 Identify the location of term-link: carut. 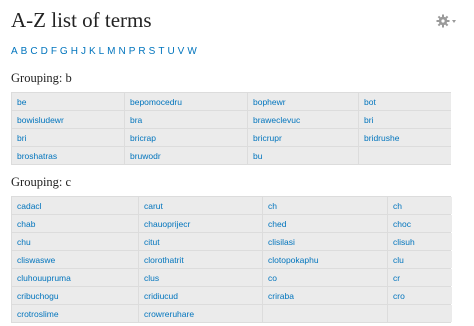
(153, 206).